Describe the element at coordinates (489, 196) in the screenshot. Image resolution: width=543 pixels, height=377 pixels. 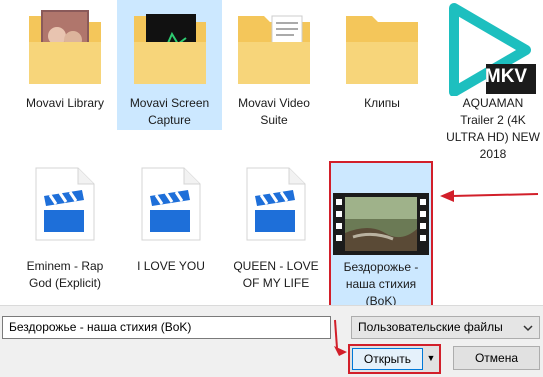
I see `arrow-left-icon` at that location.